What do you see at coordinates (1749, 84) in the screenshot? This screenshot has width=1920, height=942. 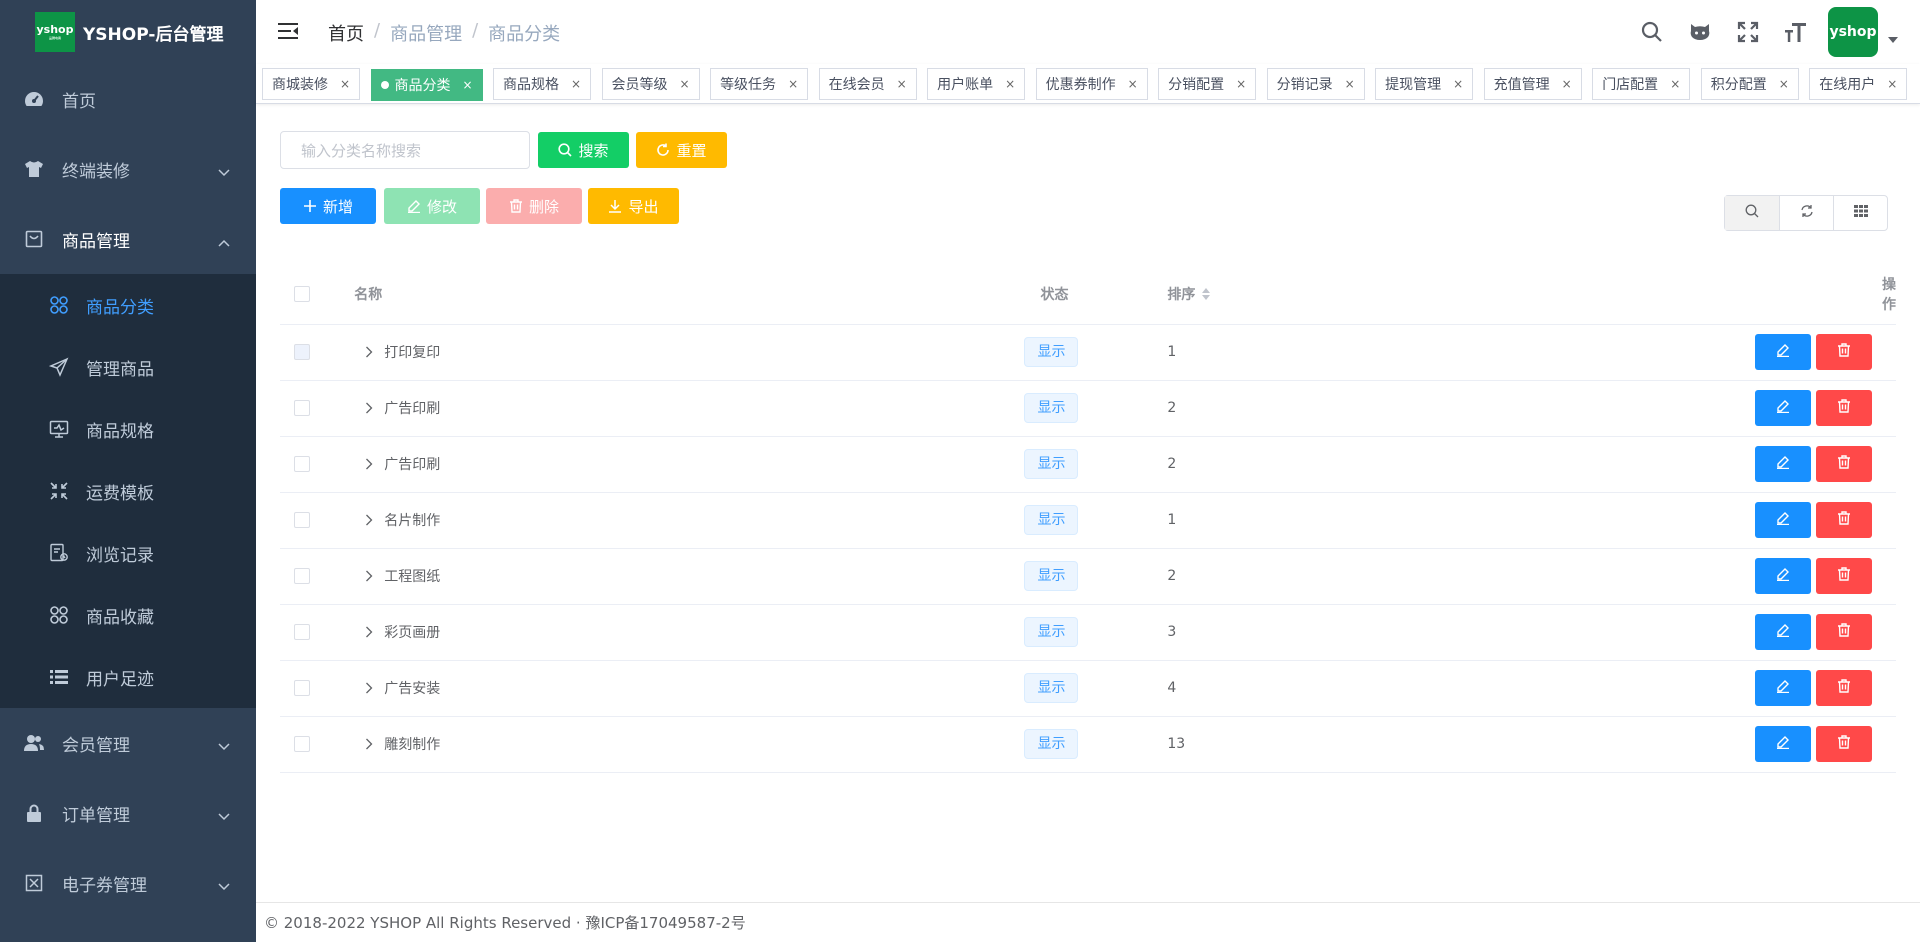 I see `tag-item: 积分配置 ×` at bounding box center [1749, 84].